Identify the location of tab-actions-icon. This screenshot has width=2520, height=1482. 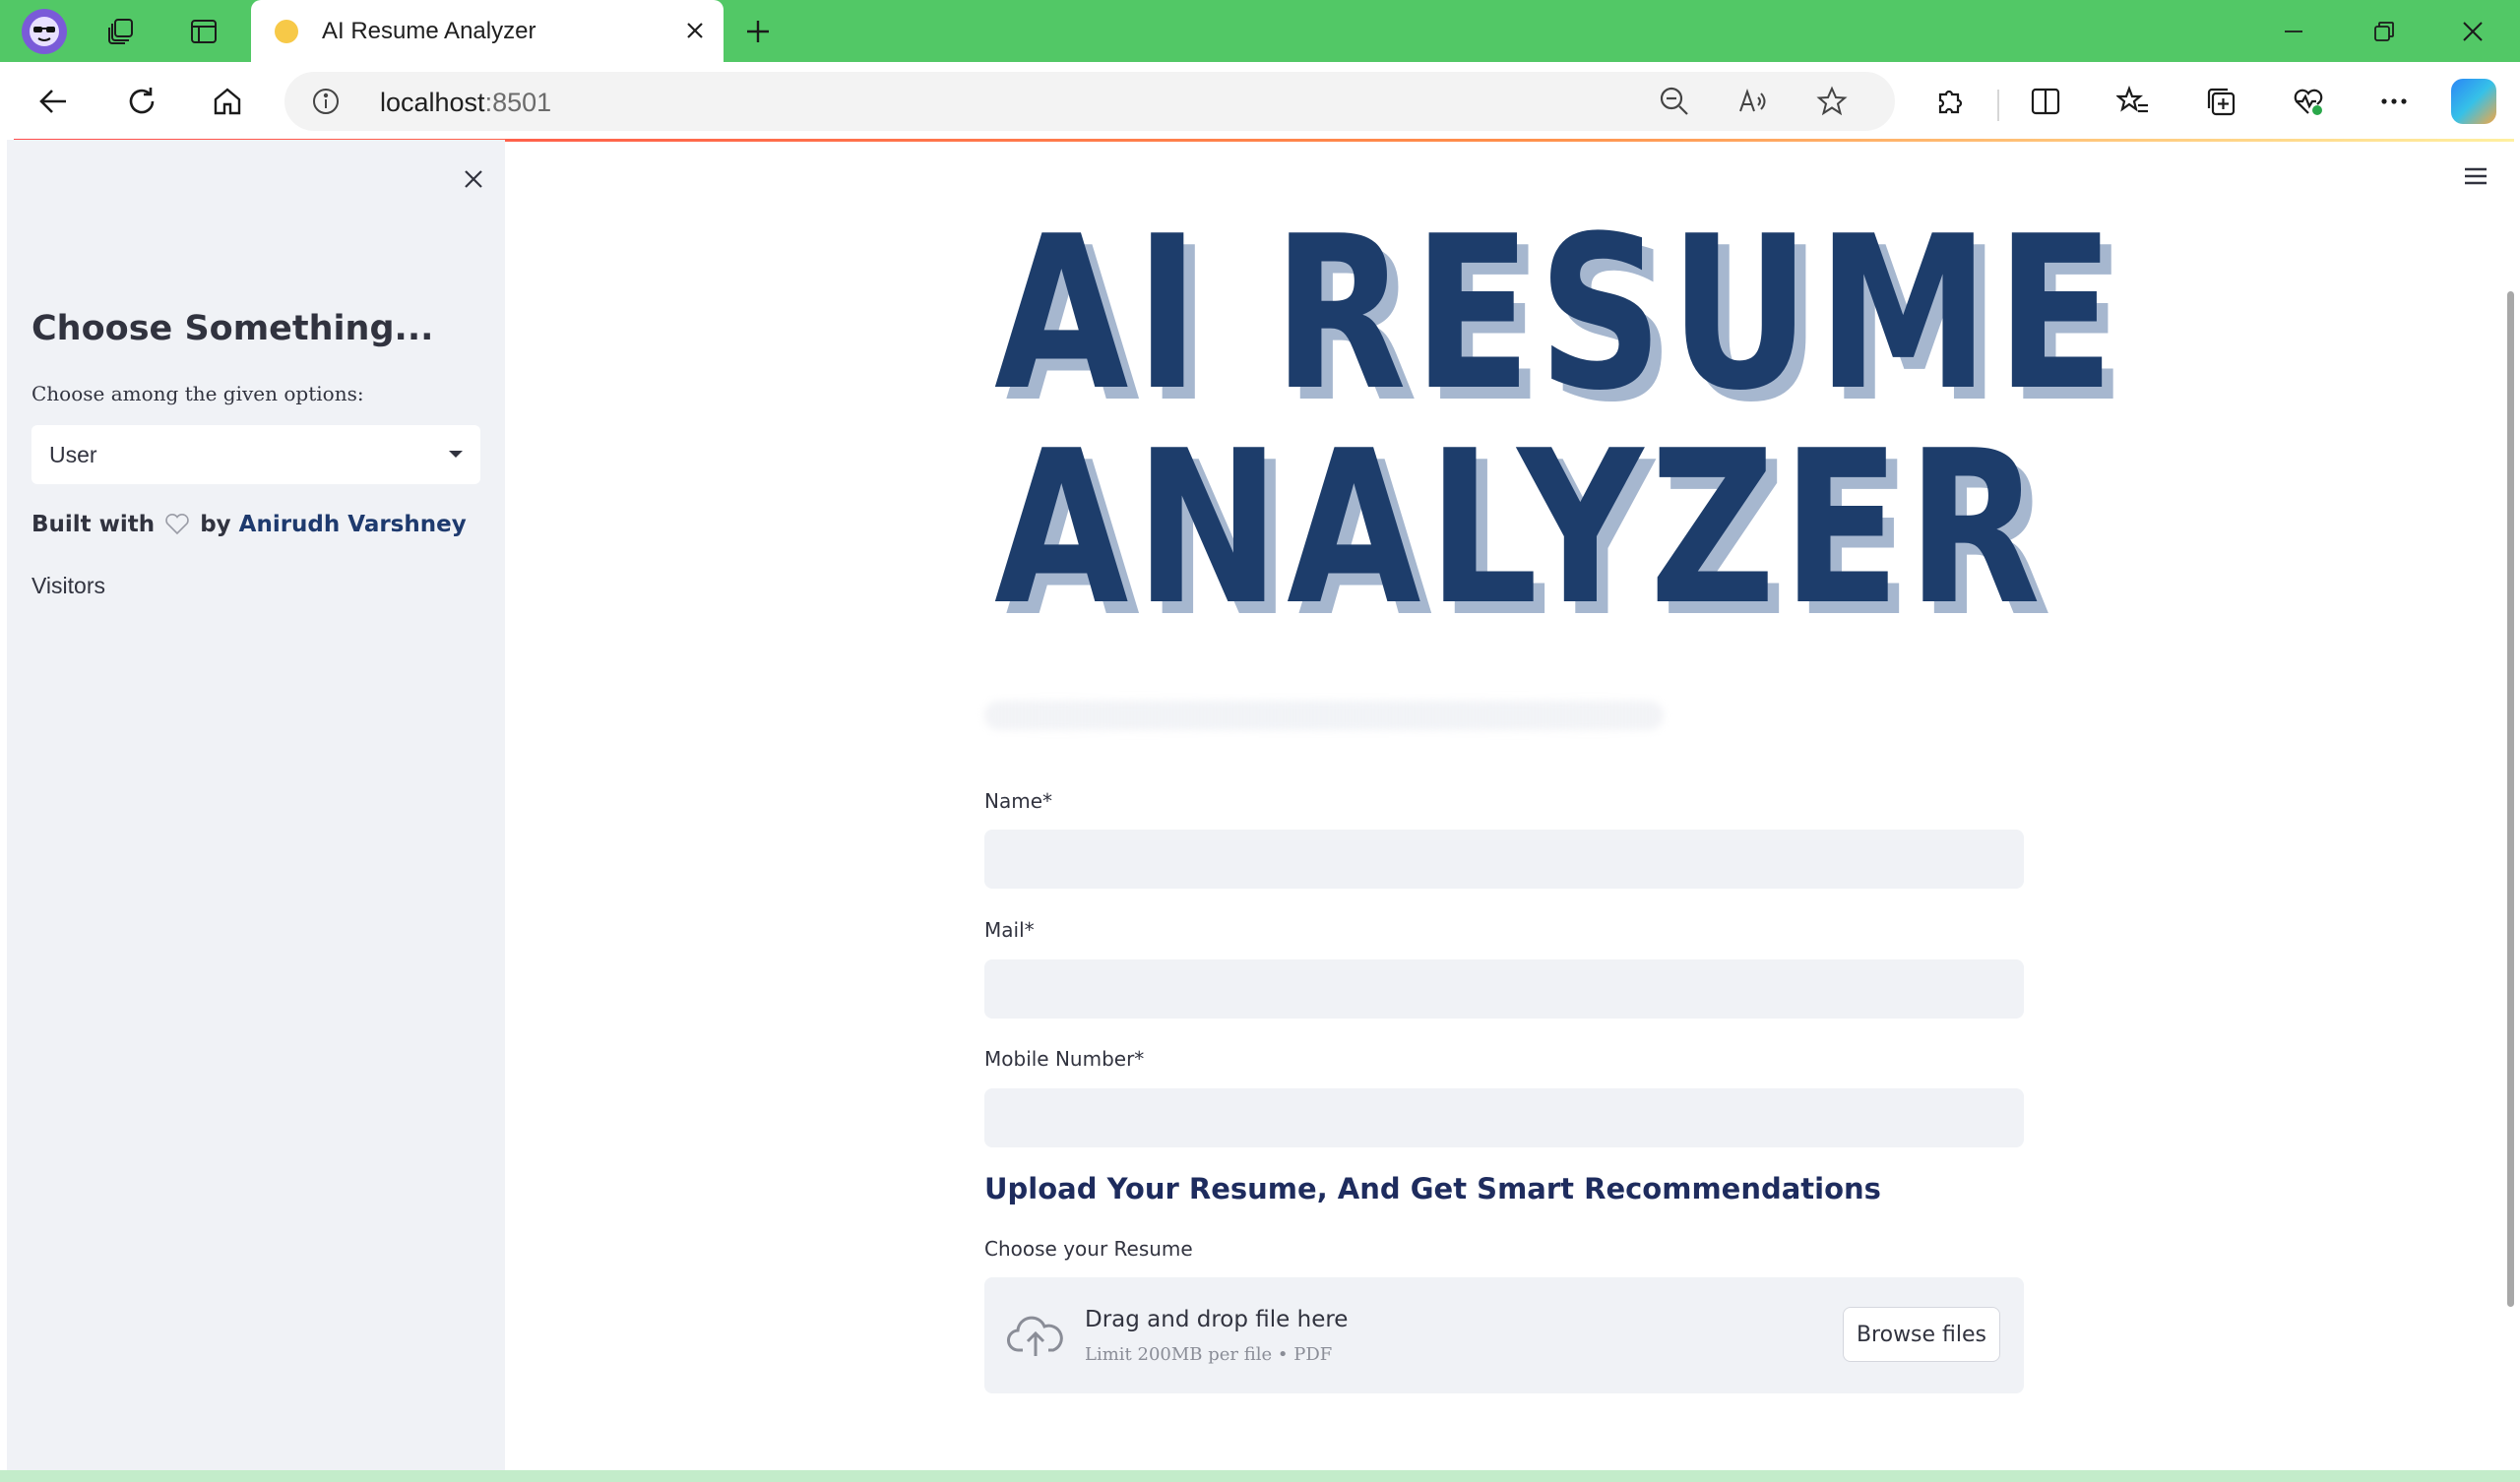
(203, 31).